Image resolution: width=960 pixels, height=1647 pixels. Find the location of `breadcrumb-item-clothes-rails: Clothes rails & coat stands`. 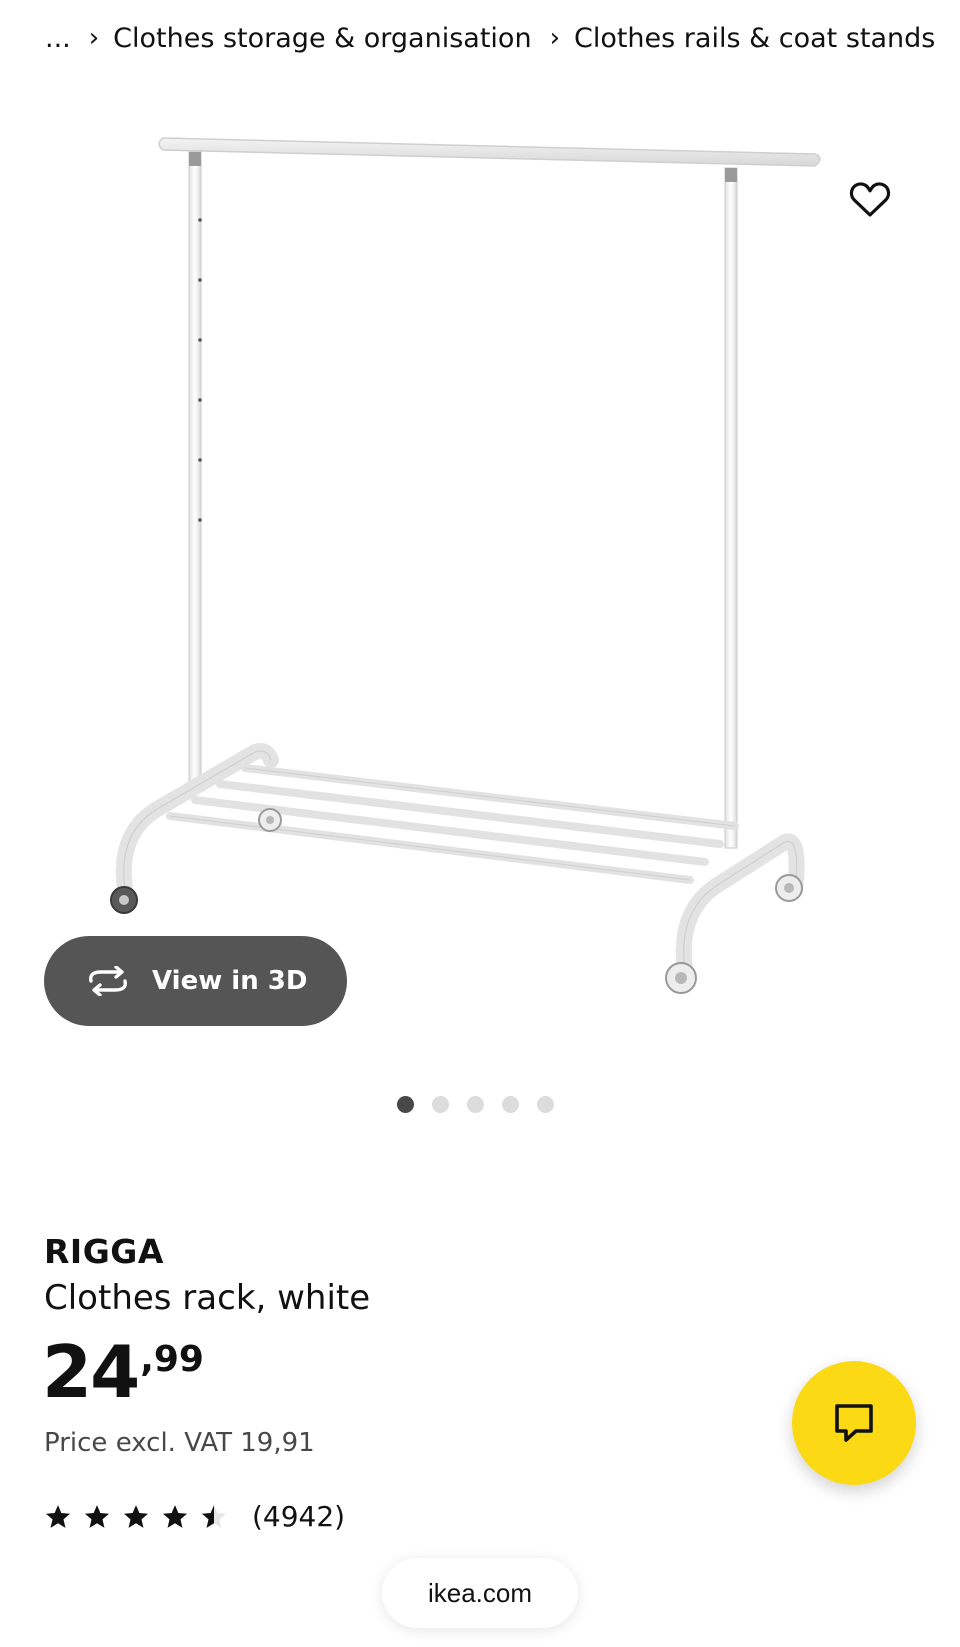

breadcrumb-item-clothes-rails: Clothes rails & coat stands is located at coordinates (754, 38).